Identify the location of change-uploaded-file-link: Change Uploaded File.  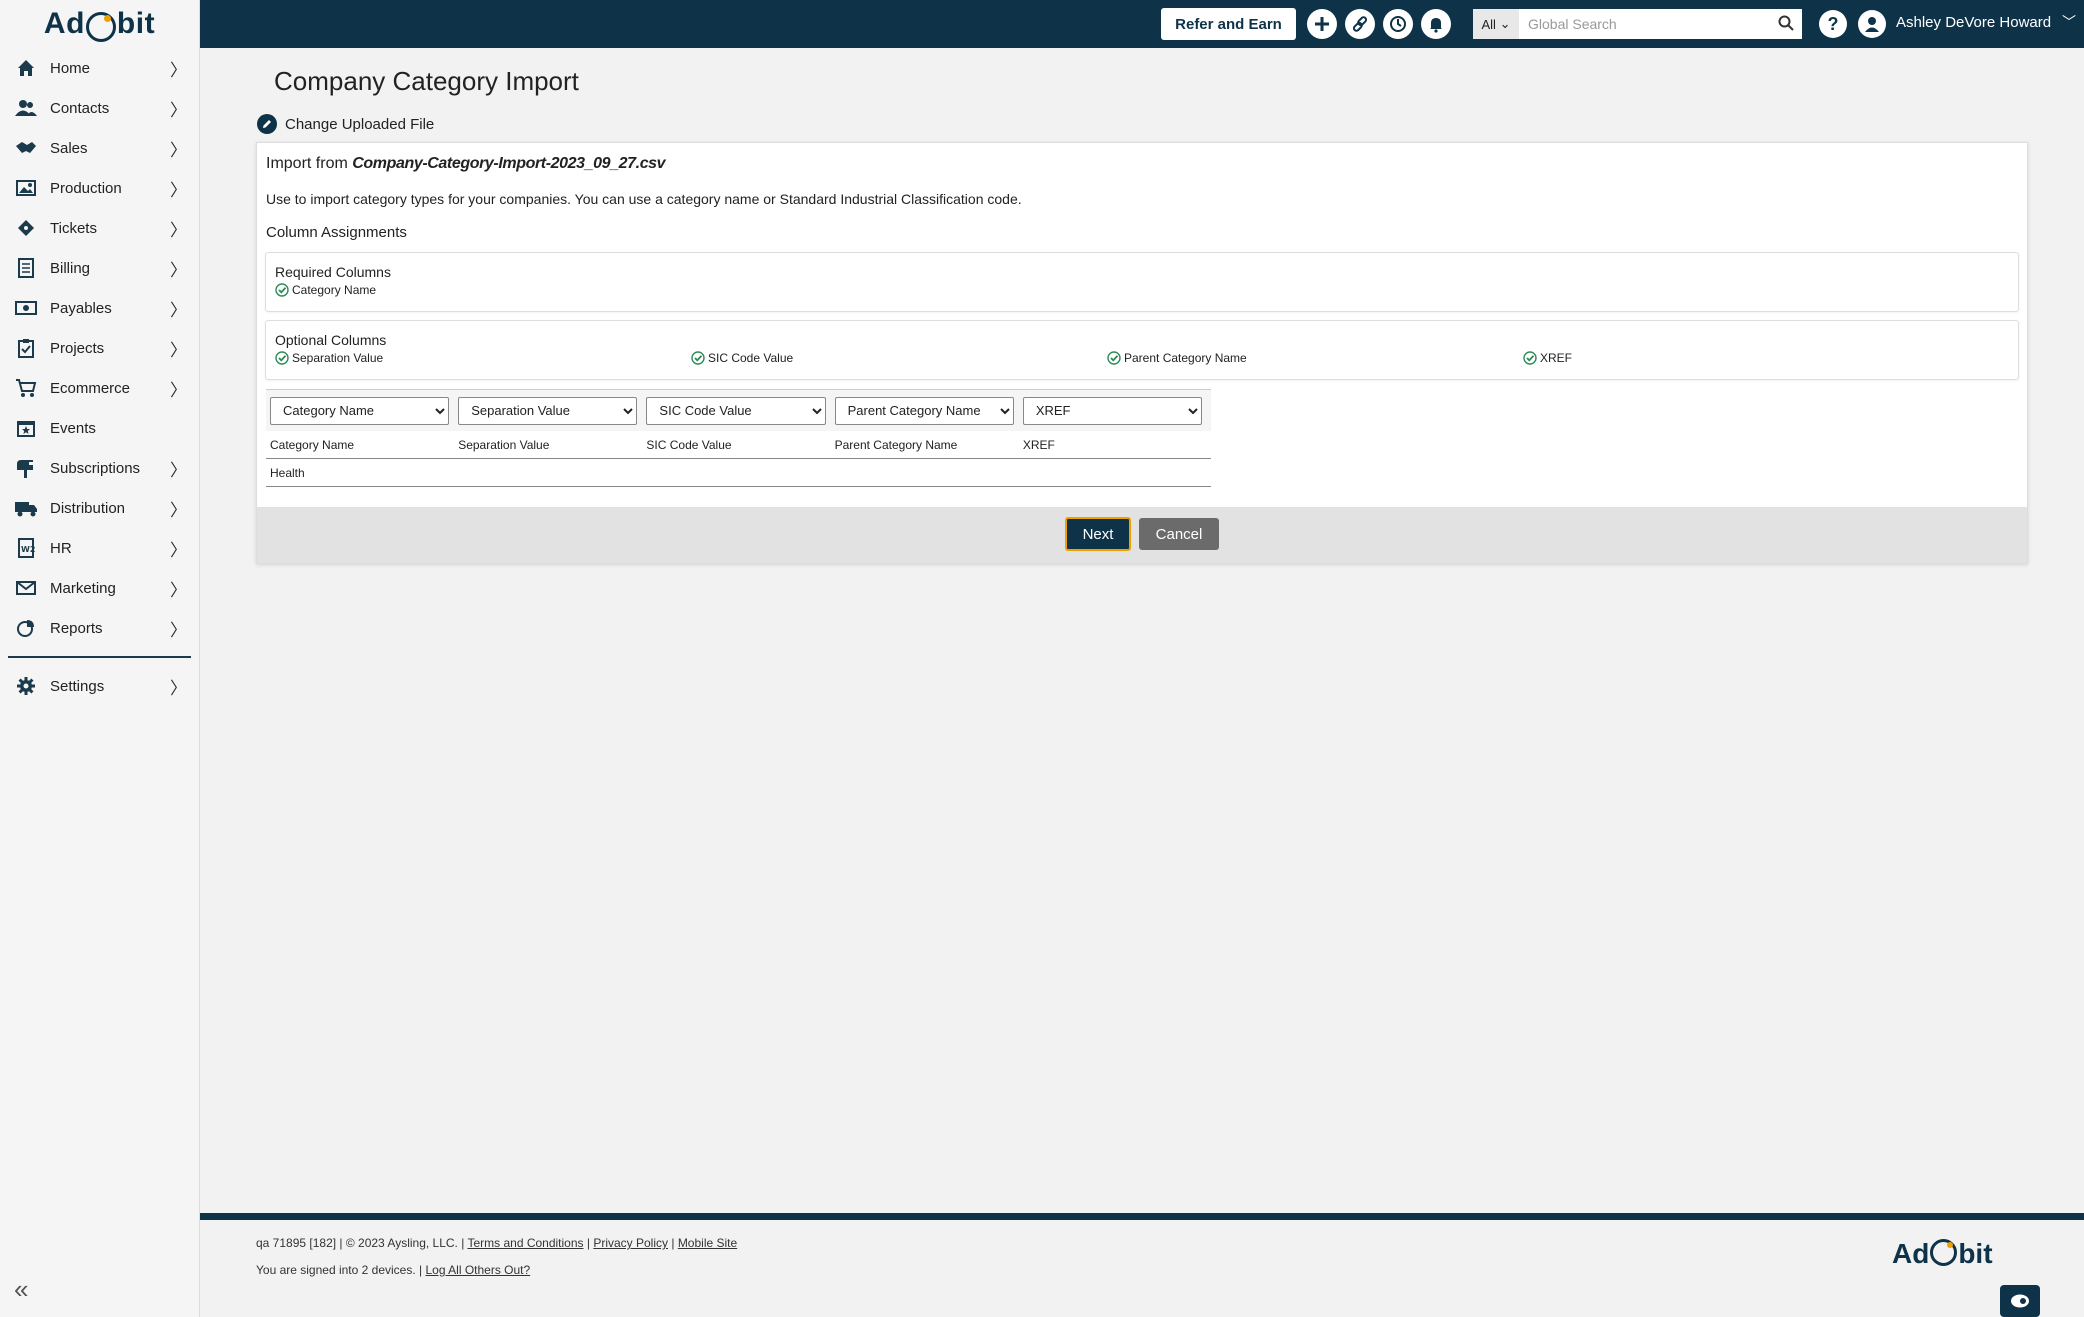
(345, 124).